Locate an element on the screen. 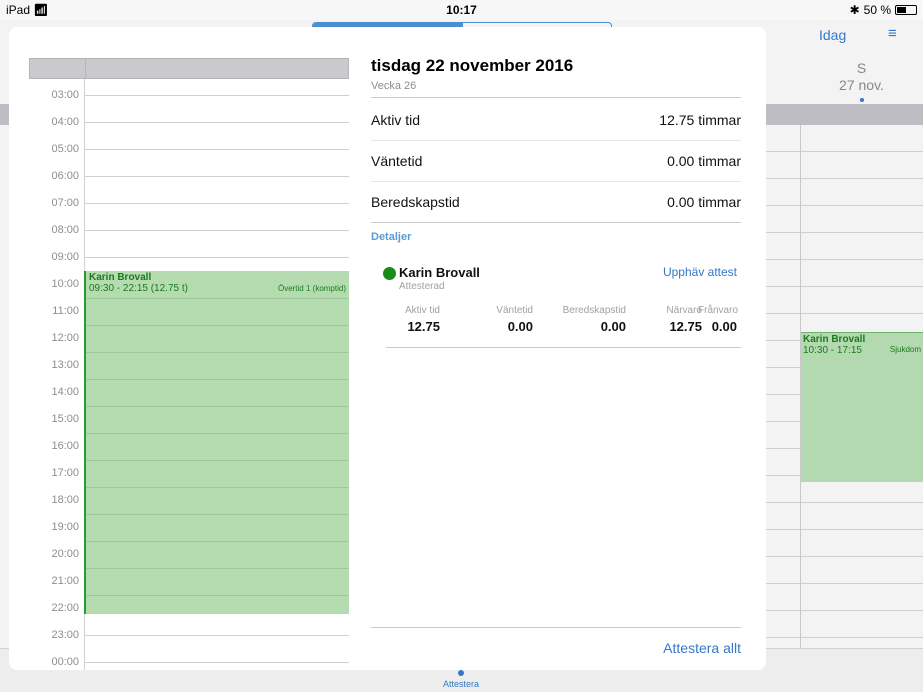  person-status: Attesterad is located at coordinates (422, 286).